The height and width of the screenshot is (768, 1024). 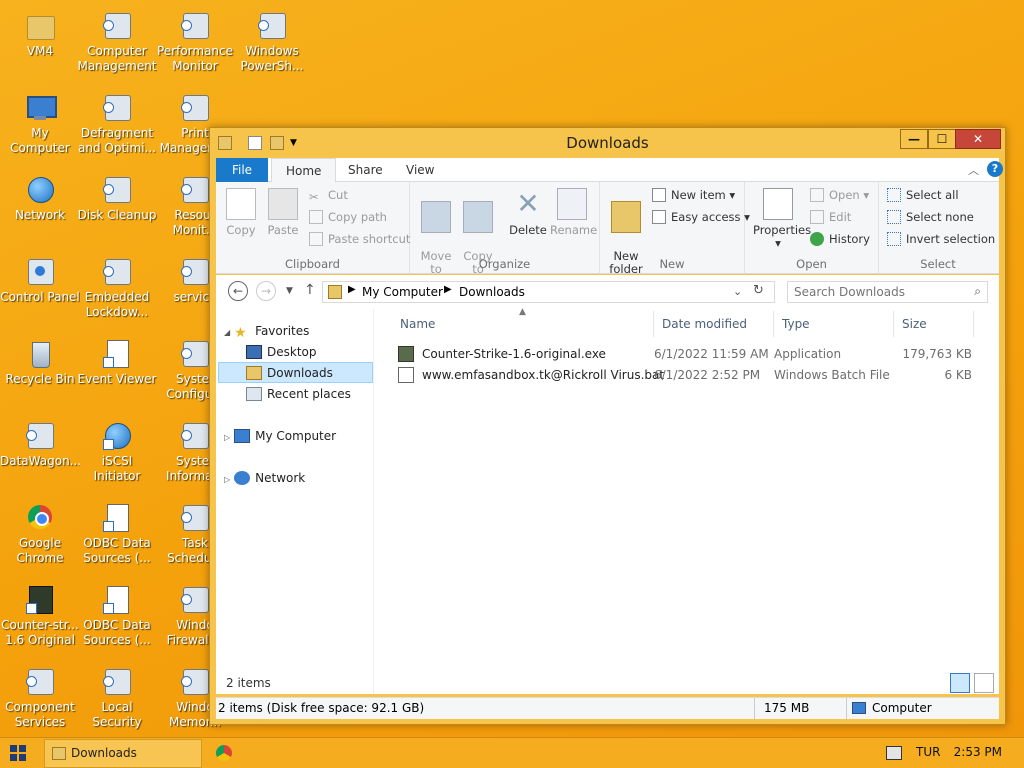 I want to click on nav-recent-places: Recent places, so click(x=298, y=394).